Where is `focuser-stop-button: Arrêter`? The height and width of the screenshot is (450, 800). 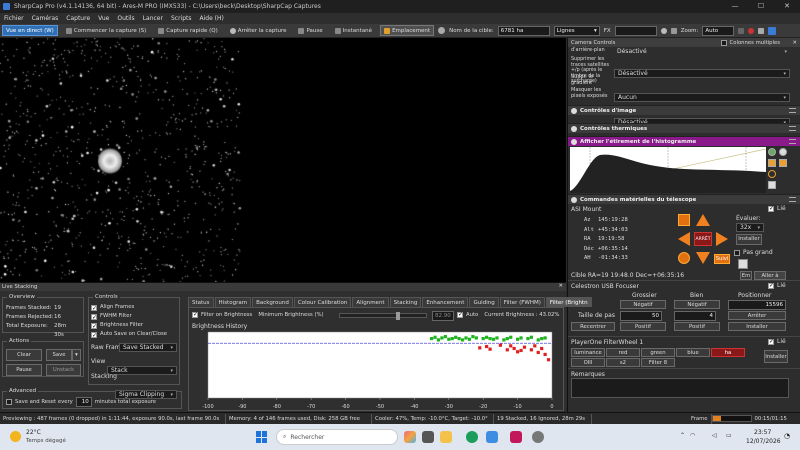
focuser-stop-button: Arrêter is located at coordinates (757, 315).